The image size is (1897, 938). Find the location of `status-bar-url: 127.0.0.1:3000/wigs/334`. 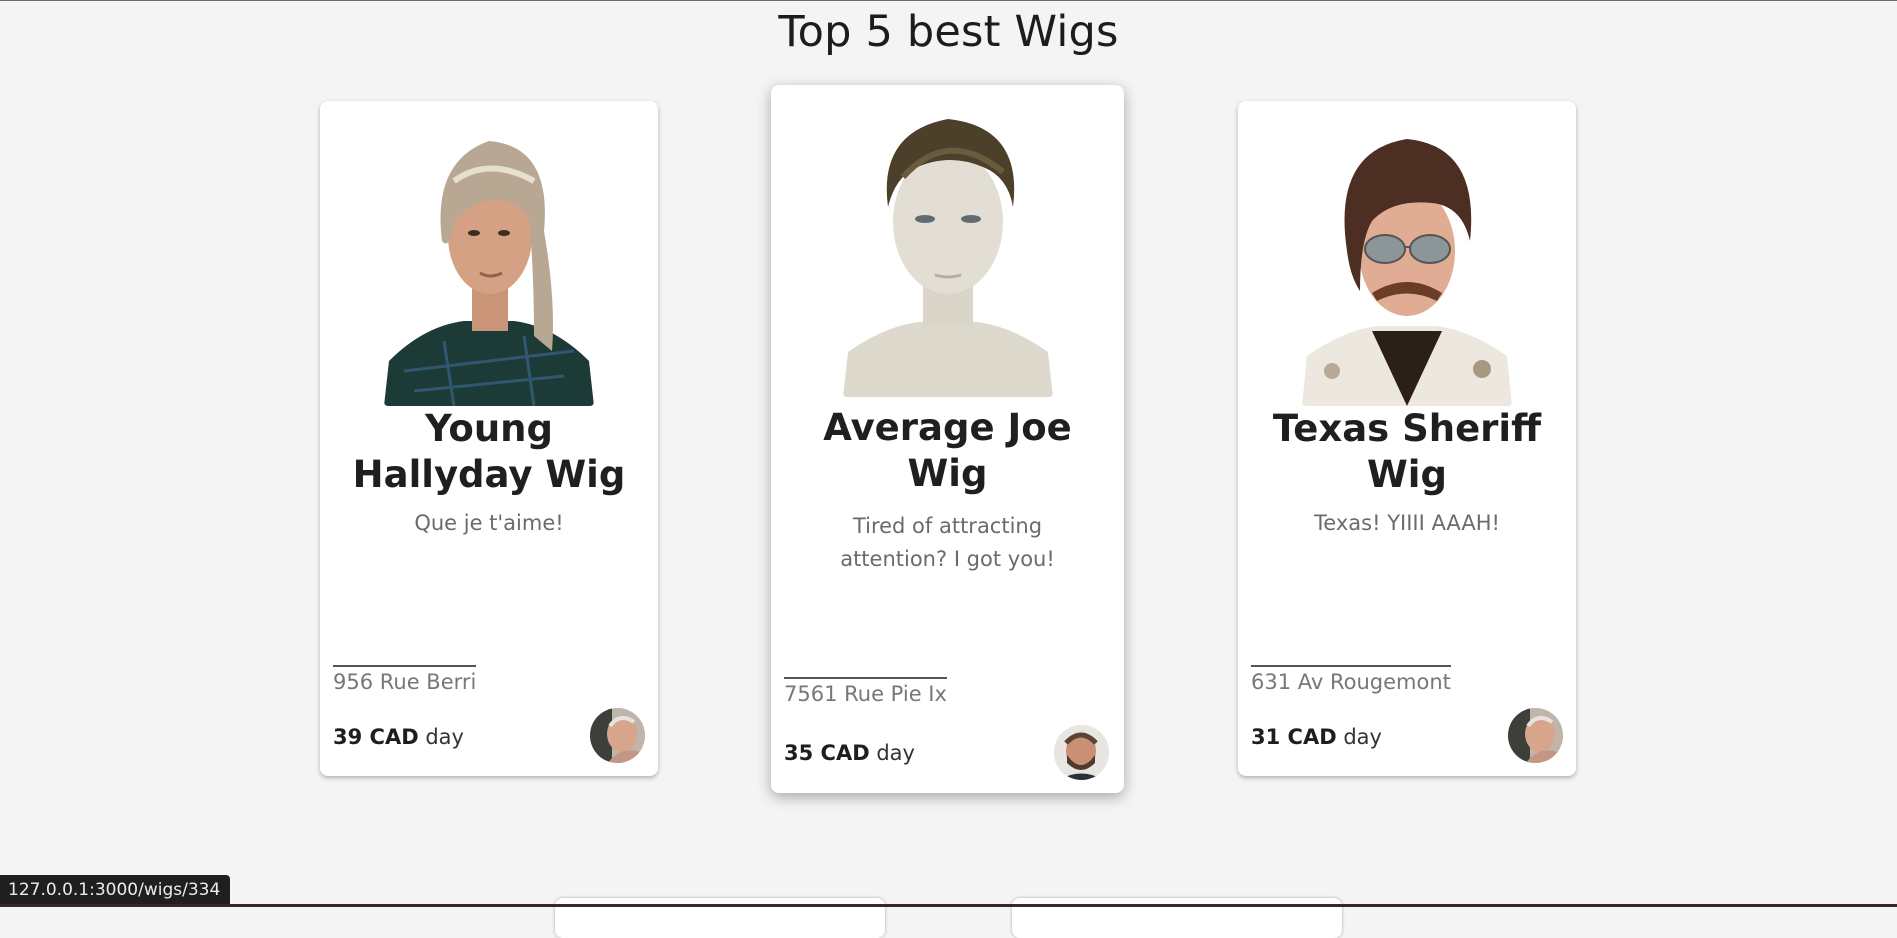

status-bar-url: 127.0.0.1:3000/wigs/334 is located at coordinates (115, 889).